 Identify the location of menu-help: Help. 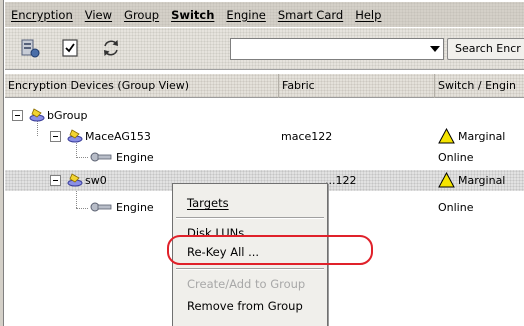
(368, 15).